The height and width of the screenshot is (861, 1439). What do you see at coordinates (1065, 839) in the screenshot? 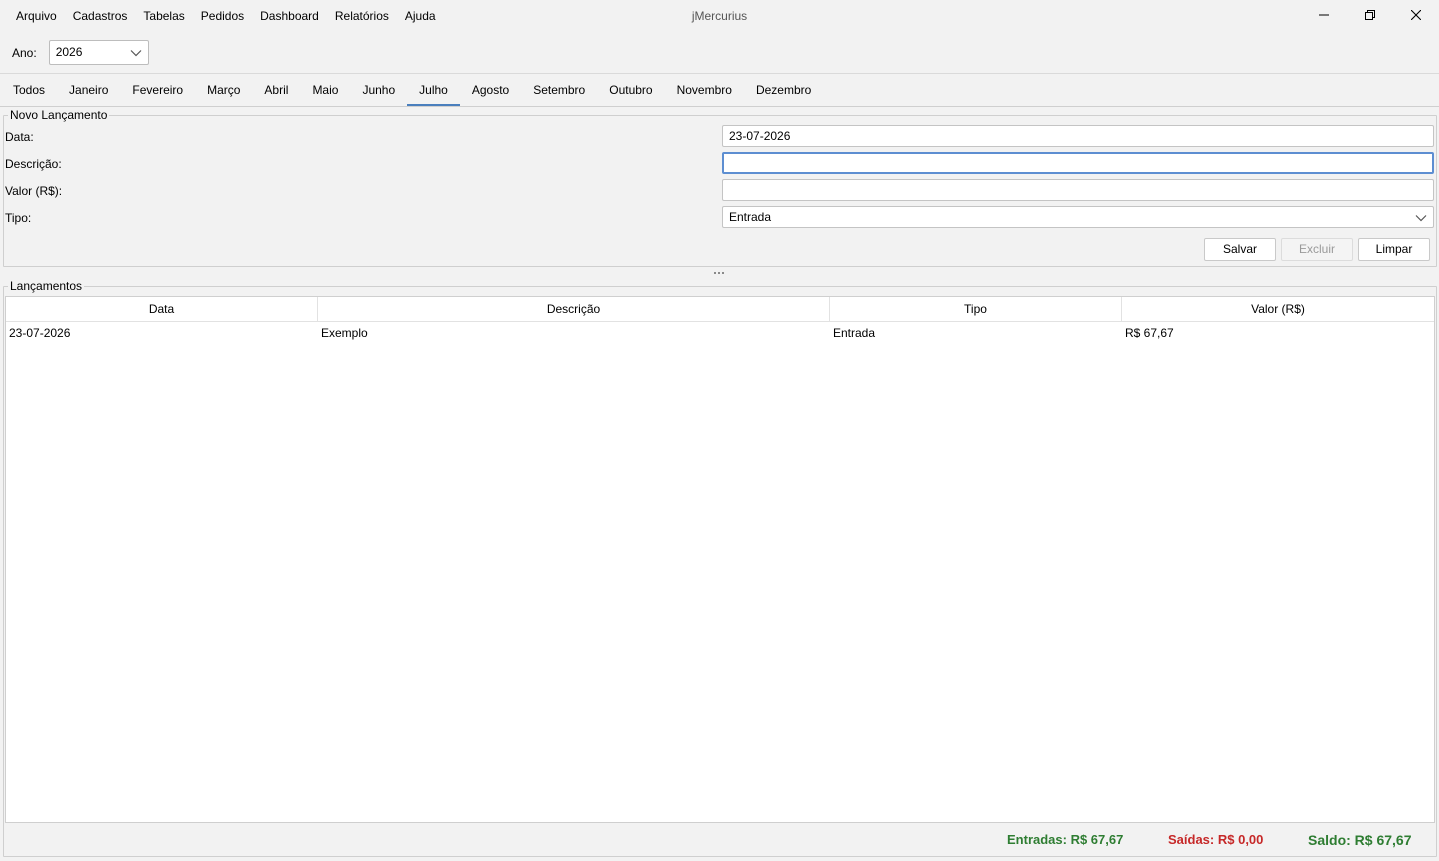
I see `total-income: Entradas: R$ 67,67` at bounding box center [1065, 839].